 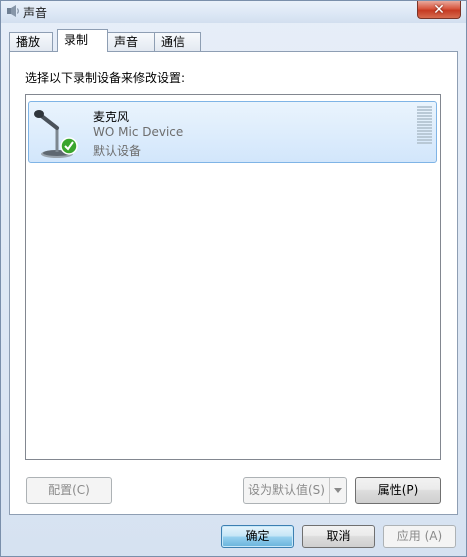 I want to click on tab-communications: 通信, so click(x=177, y=41).